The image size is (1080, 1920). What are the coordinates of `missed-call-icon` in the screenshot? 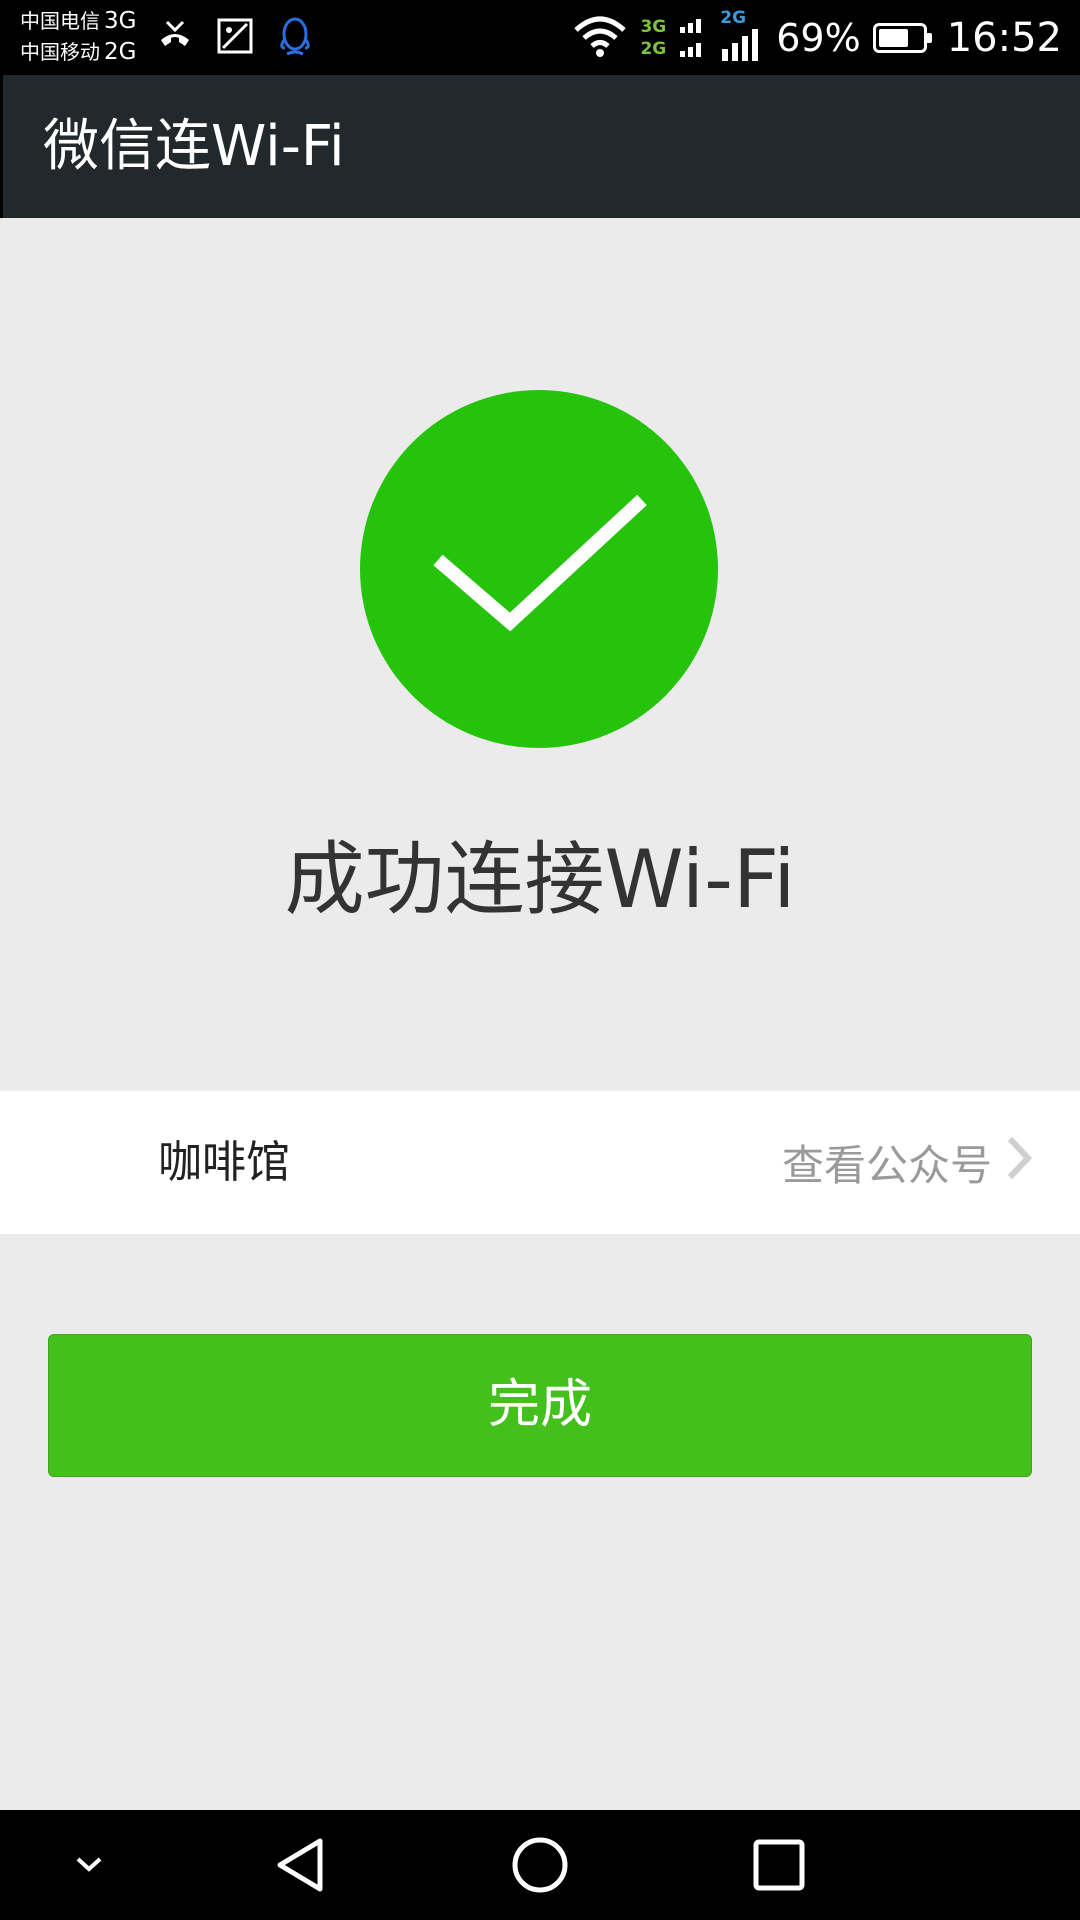 It's located at (175, 38).